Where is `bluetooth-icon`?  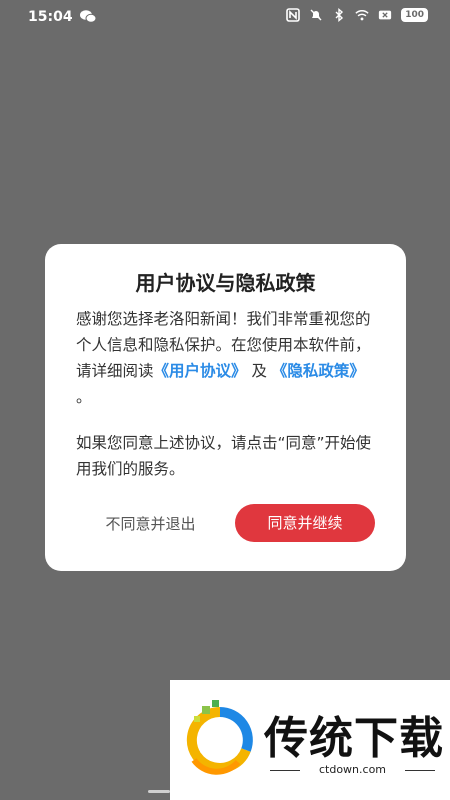
bluetooth-icon is located at coordinates (339, 15).